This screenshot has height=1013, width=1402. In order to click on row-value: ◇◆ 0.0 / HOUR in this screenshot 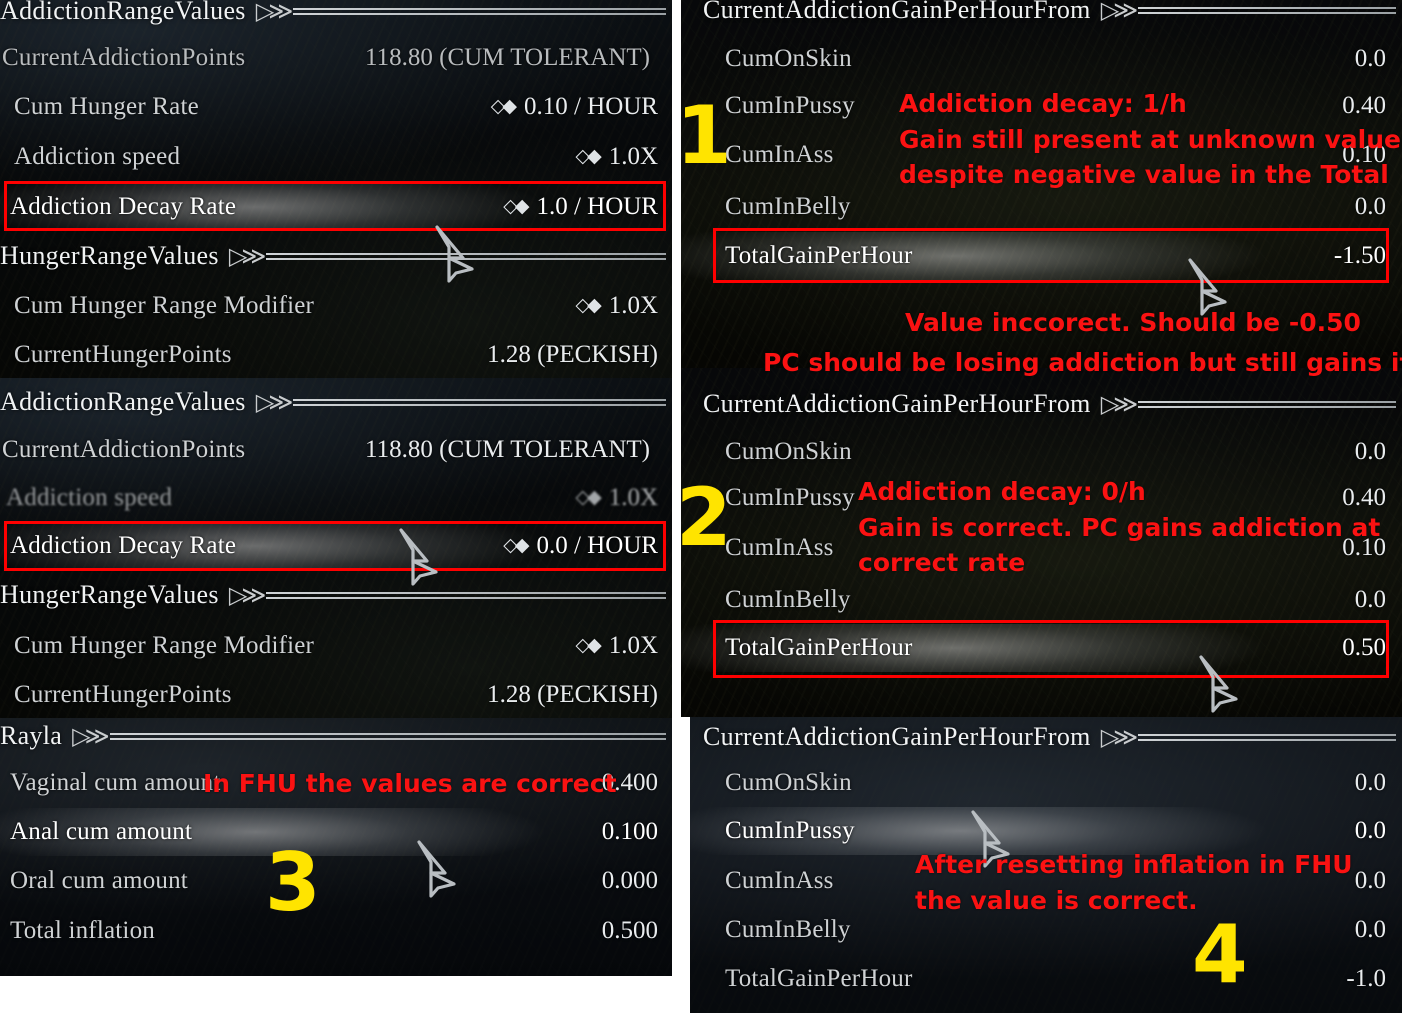, I will do `click(580, 546)`.